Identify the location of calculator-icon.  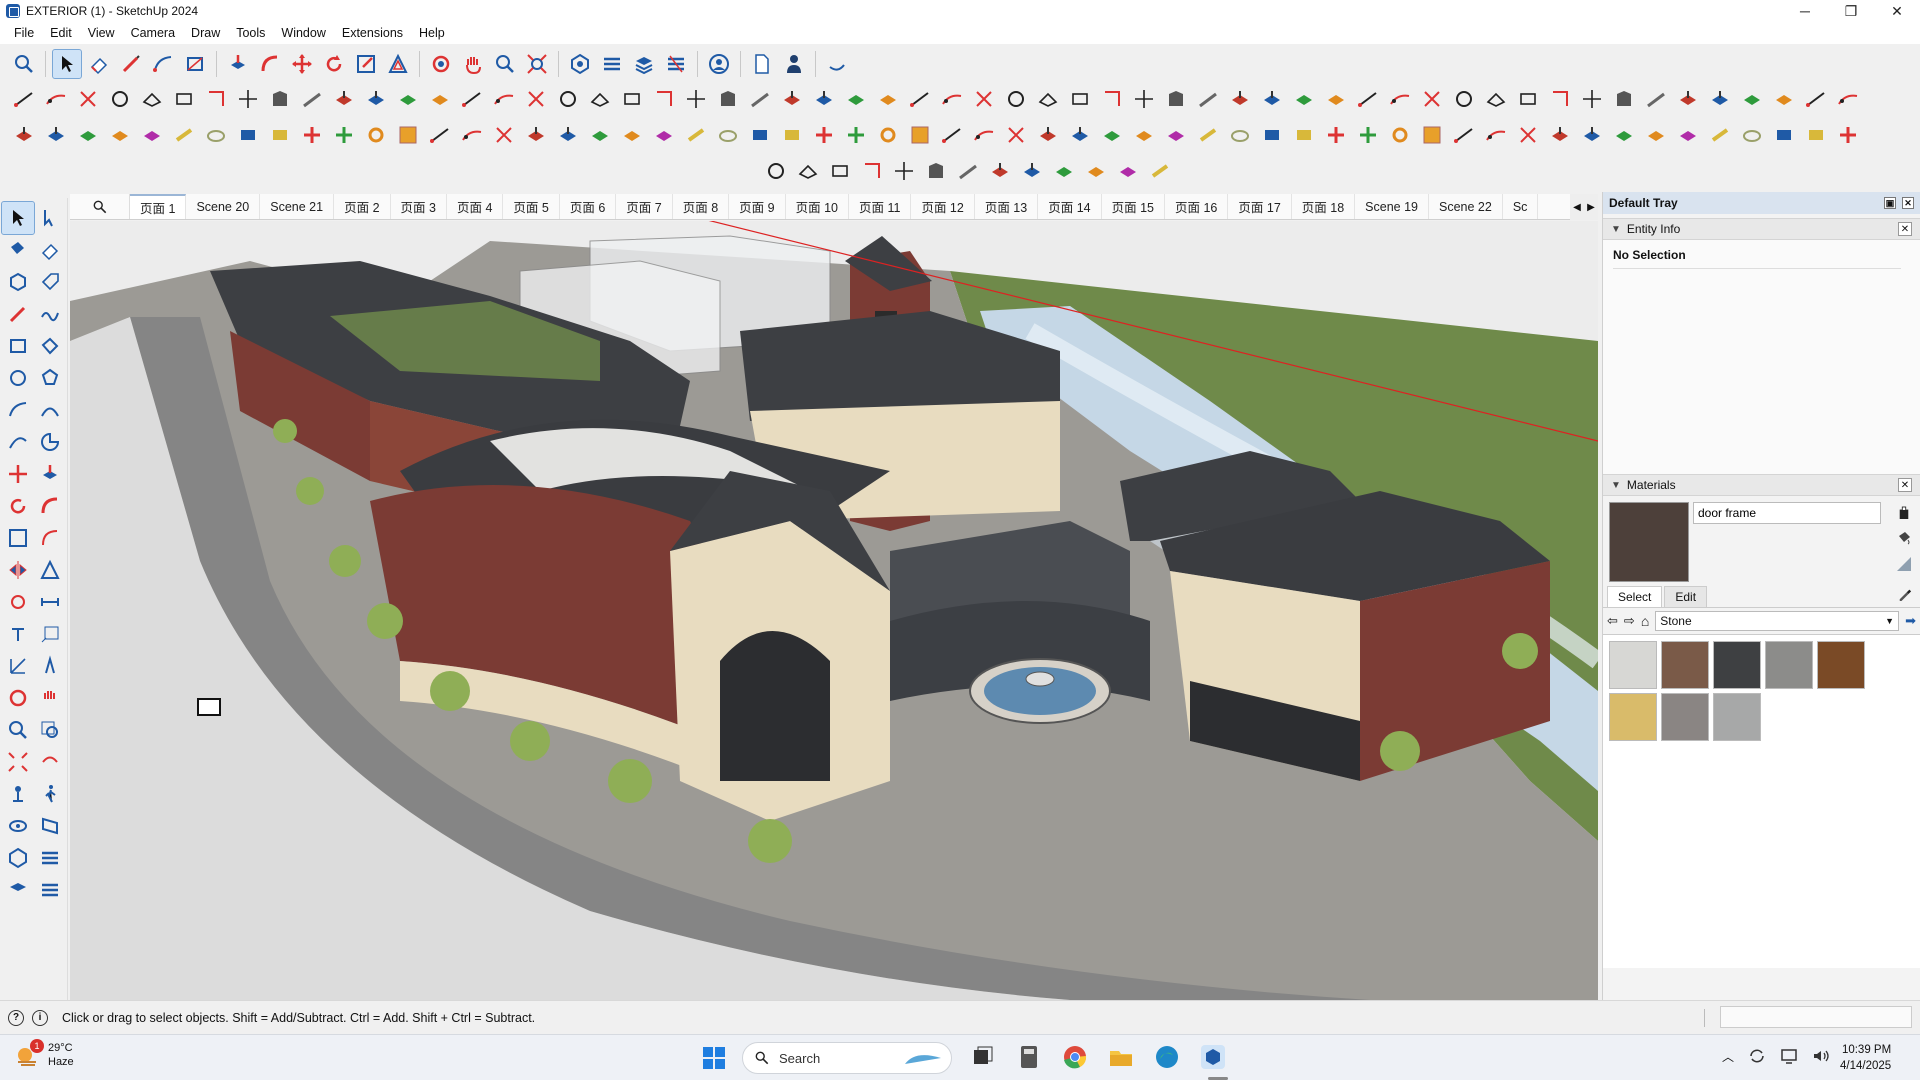
(1029, 1057).